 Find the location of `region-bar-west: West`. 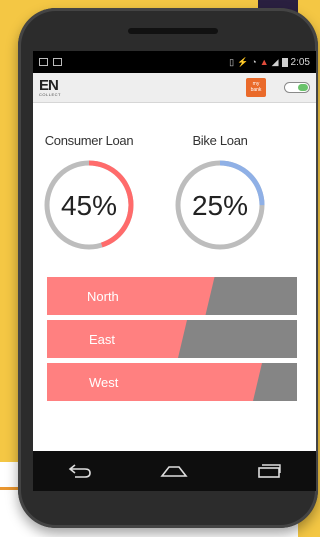

region-bar-west: West is located at coordinates (172, 382).